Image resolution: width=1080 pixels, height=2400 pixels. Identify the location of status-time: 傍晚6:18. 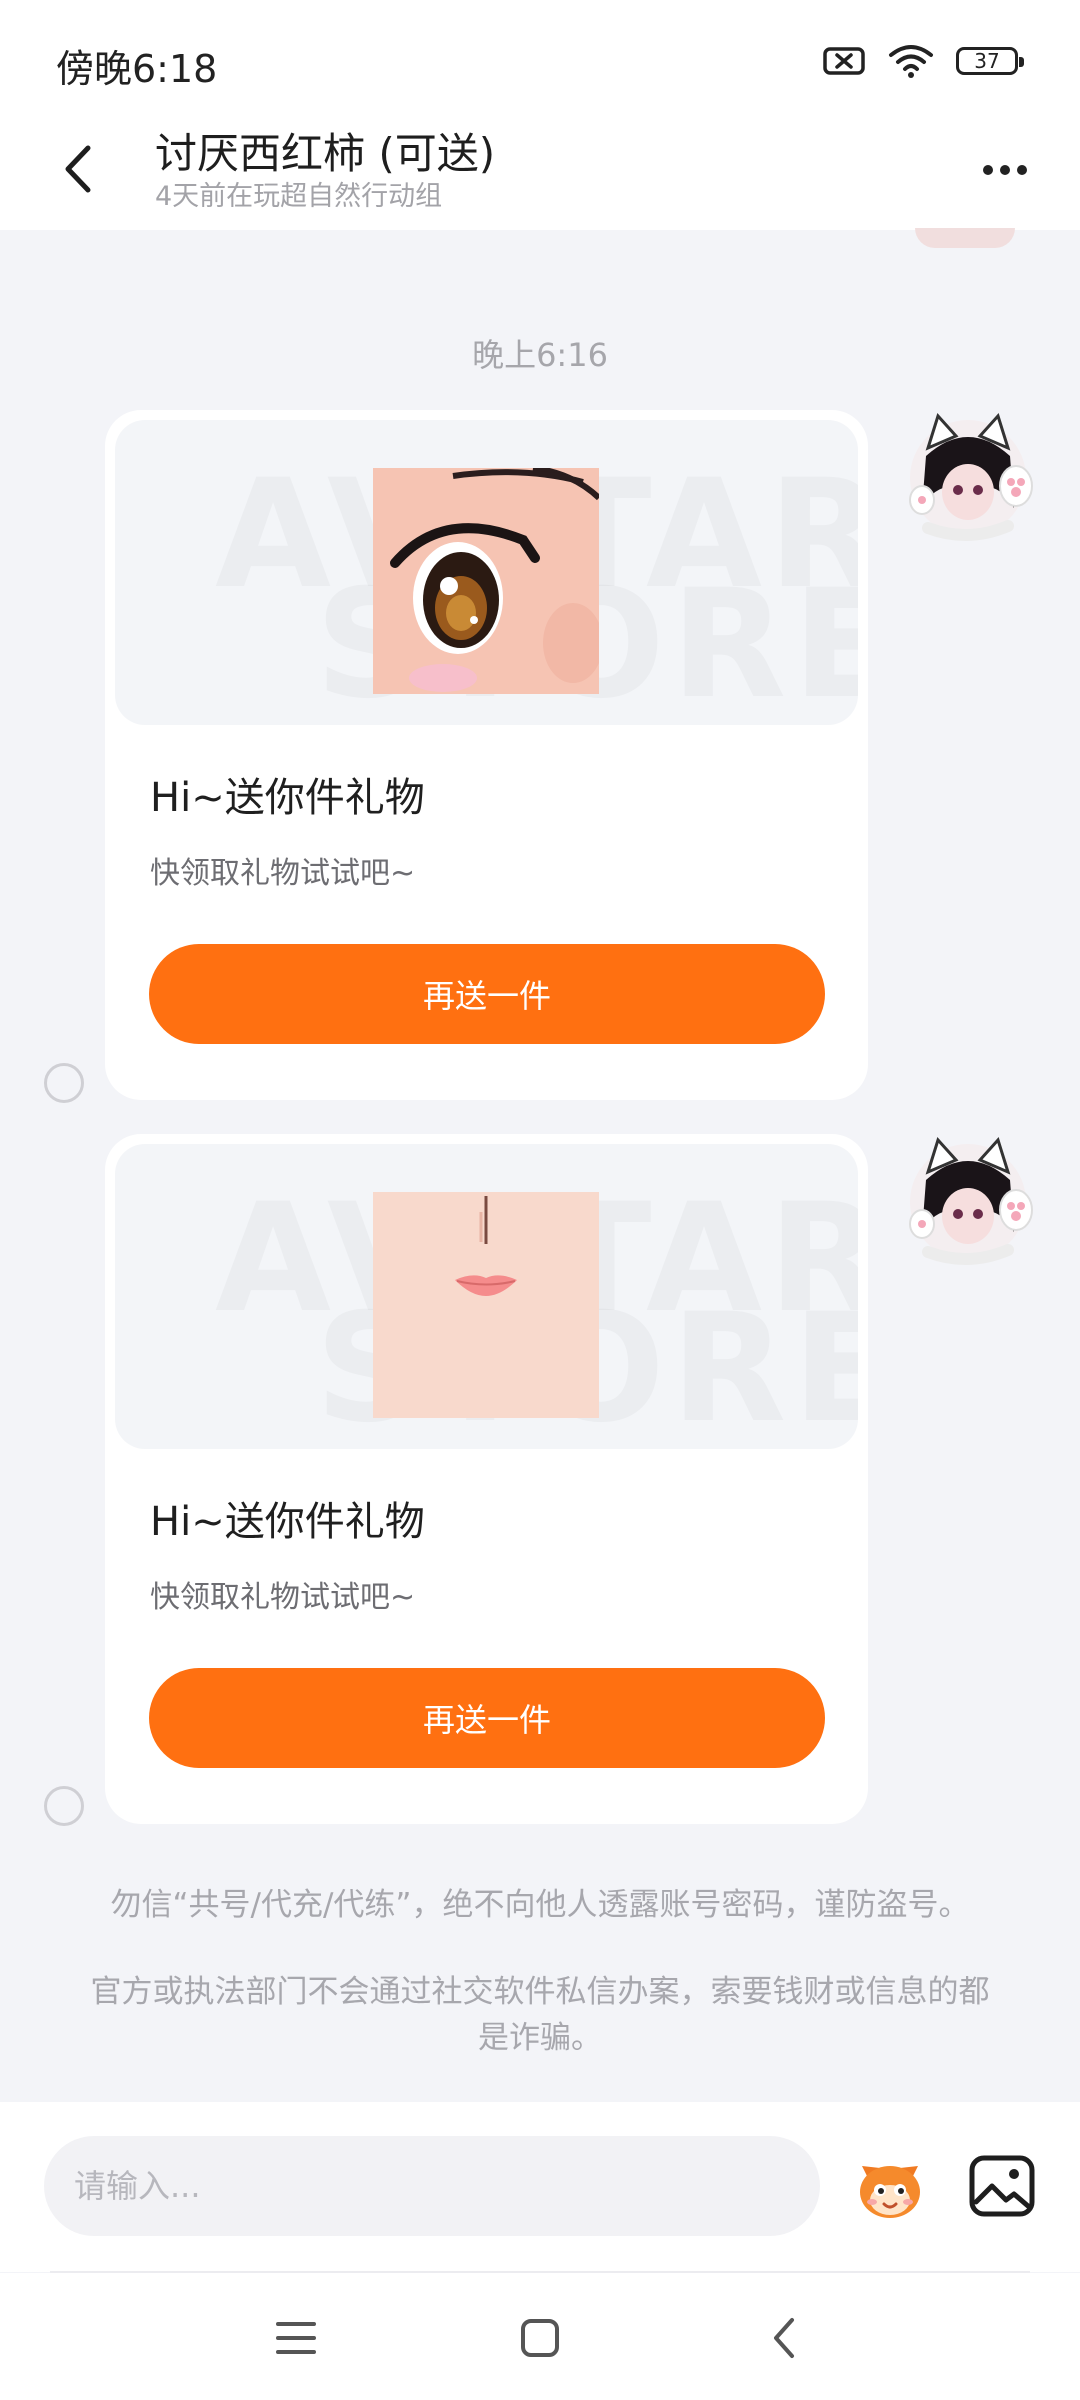
(137, 69).